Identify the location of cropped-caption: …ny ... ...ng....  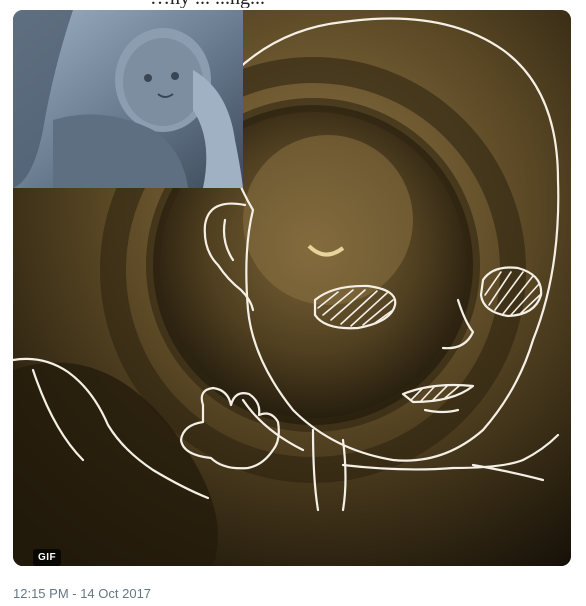
(293, 4).